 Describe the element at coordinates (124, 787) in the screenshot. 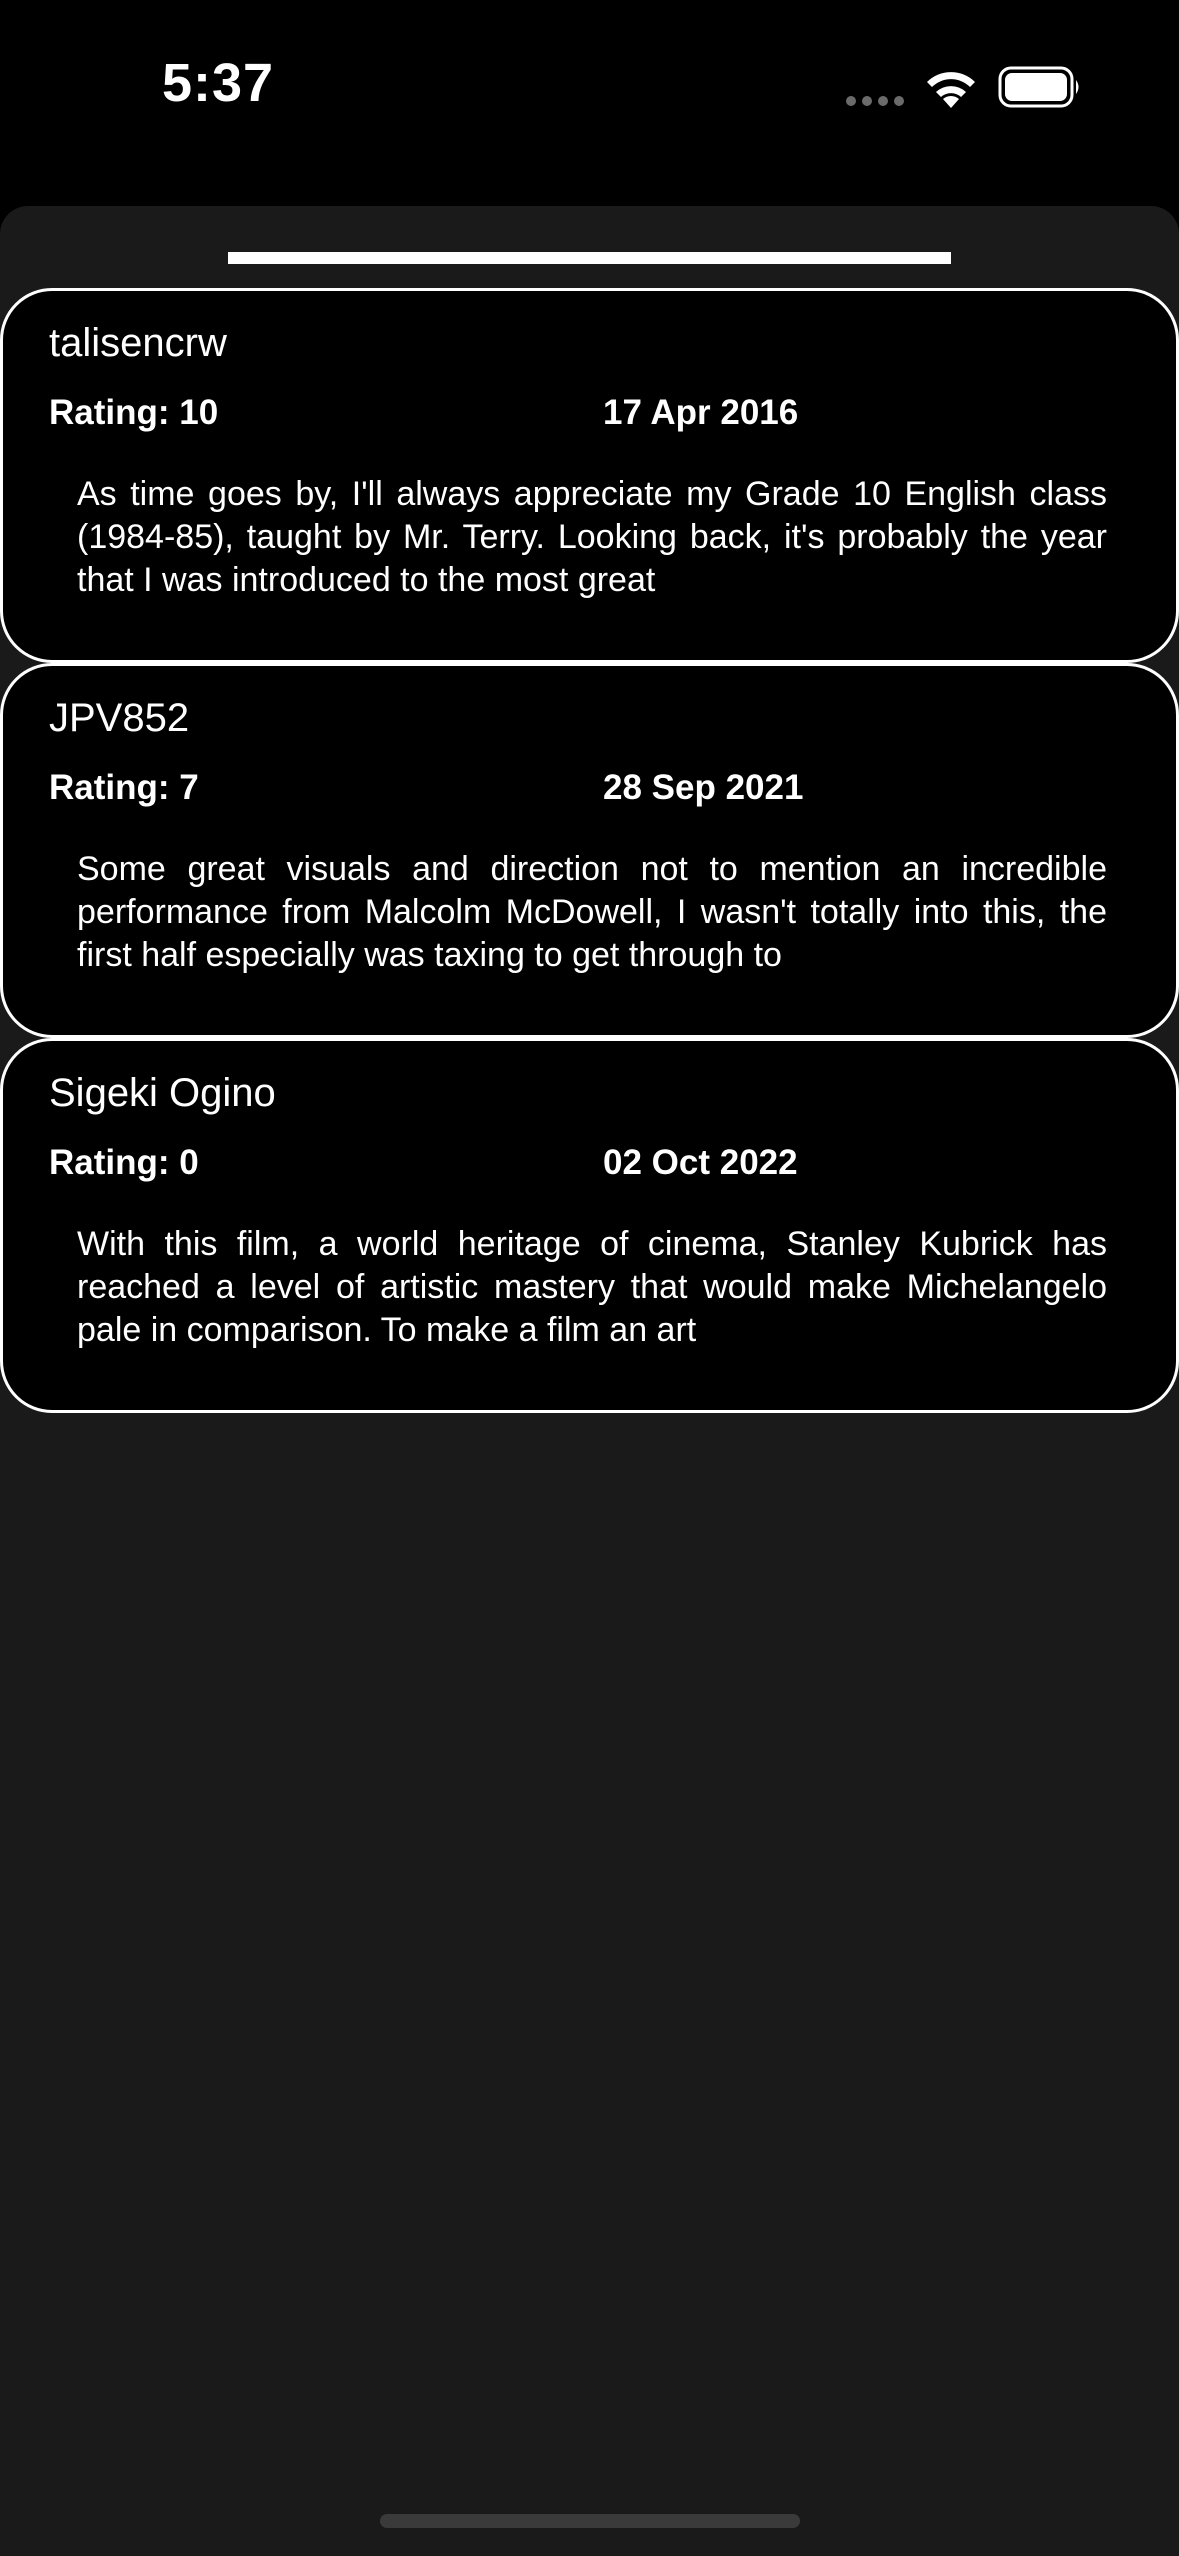

I see `review-rating: Rating: 7` at that location.